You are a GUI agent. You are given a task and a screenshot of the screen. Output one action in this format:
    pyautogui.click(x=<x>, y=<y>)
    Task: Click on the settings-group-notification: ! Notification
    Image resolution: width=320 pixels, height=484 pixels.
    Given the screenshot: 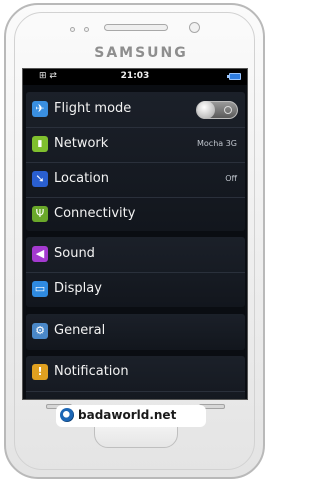 What is the action you would take?
    pyautogui.click(x=135, y=377)
    